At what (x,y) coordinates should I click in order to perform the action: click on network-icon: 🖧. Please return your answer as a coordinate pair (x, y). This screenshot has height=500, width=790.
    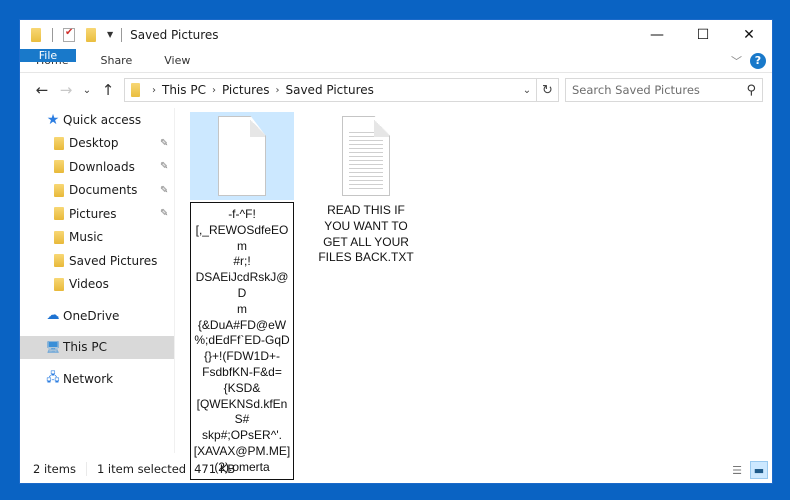
    Looking at the image, I should click on (53, 377).